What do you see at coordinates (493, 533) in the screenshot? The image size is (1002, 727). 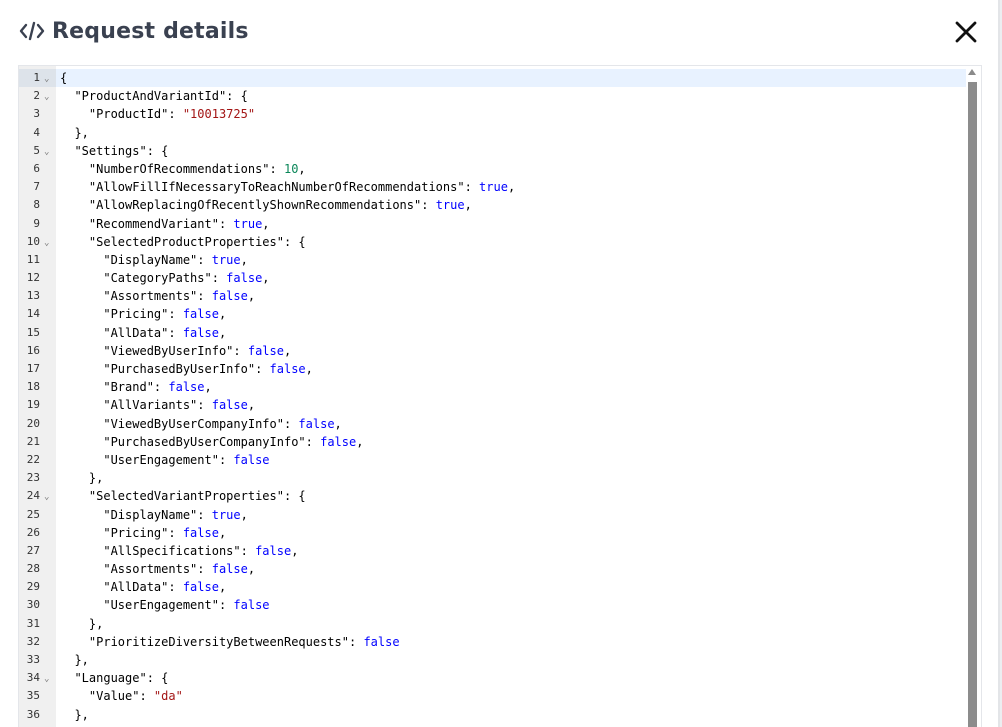 I see `code-line: 26 "Pricing": false,` at bounding box center [493, 533].